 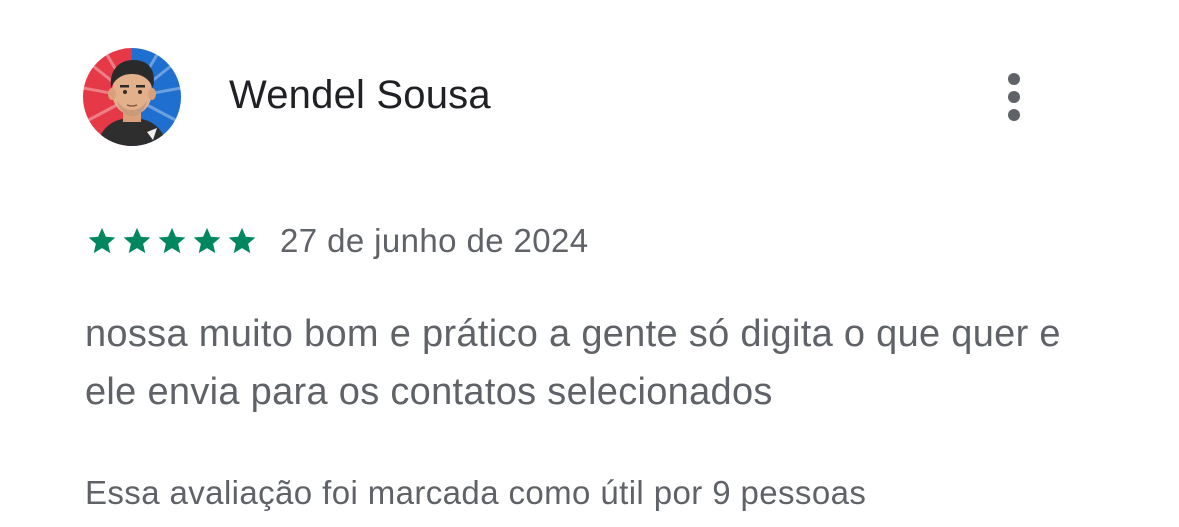 I want to click on star-rating, so click(x=172, y=241).